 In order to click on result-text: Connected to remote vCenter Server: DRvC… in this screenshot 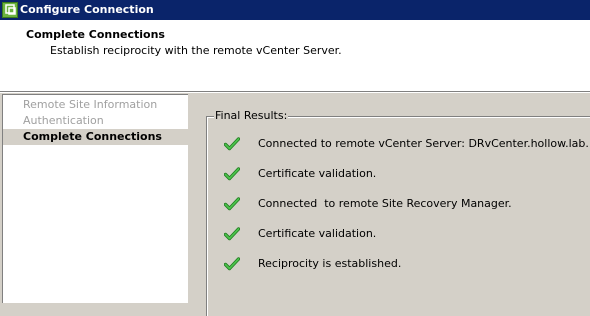, I will do `click(423, 143)`.